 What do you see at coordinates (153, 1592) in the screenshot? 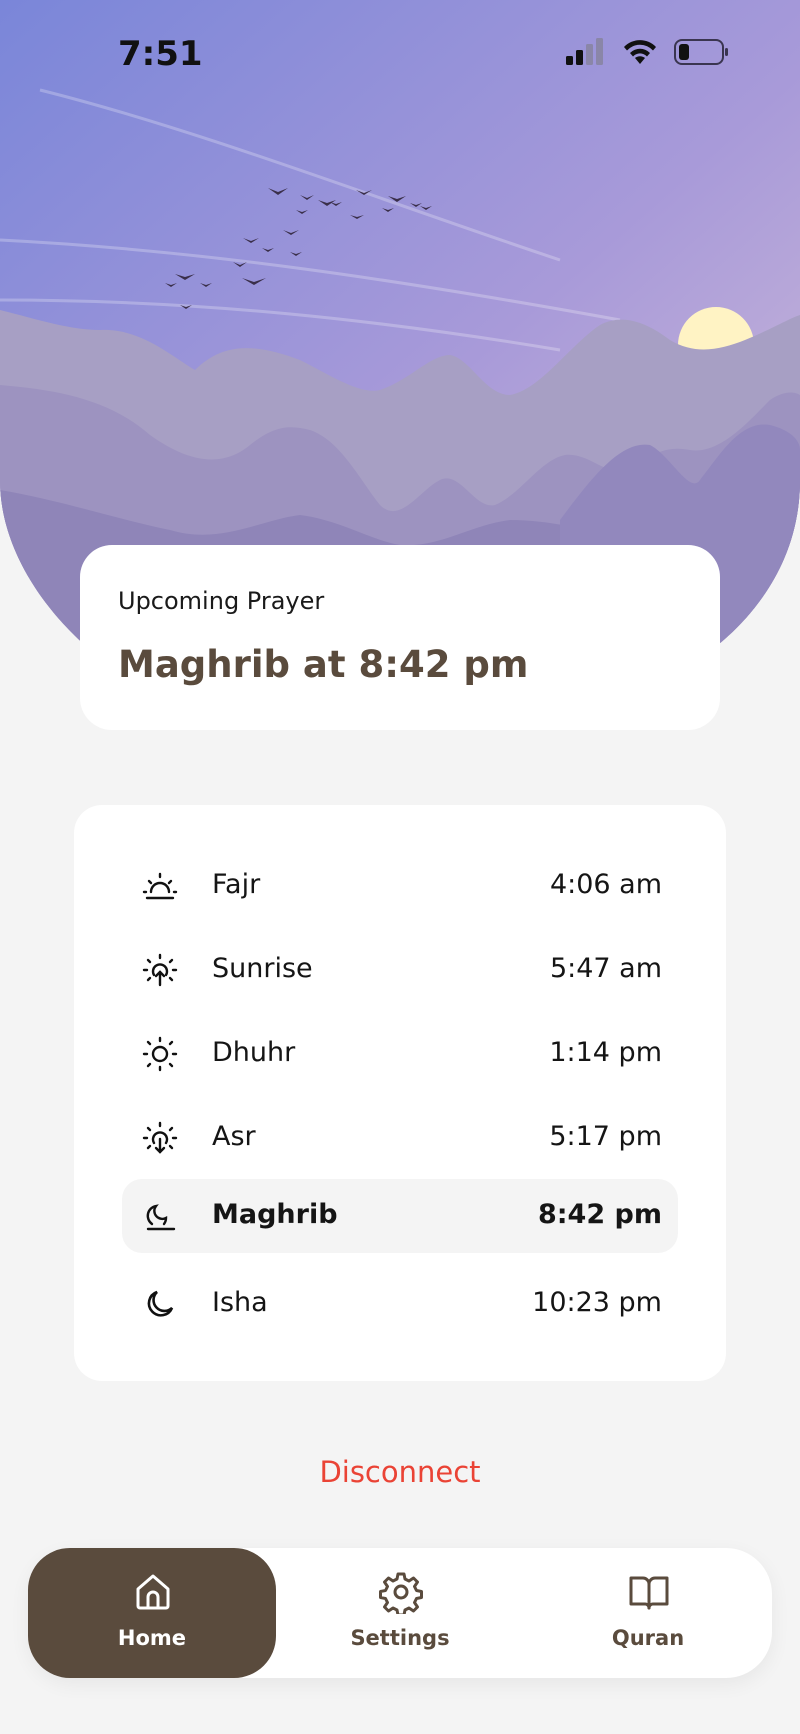
I see `home-icon` at bounding box center [153, 1592].